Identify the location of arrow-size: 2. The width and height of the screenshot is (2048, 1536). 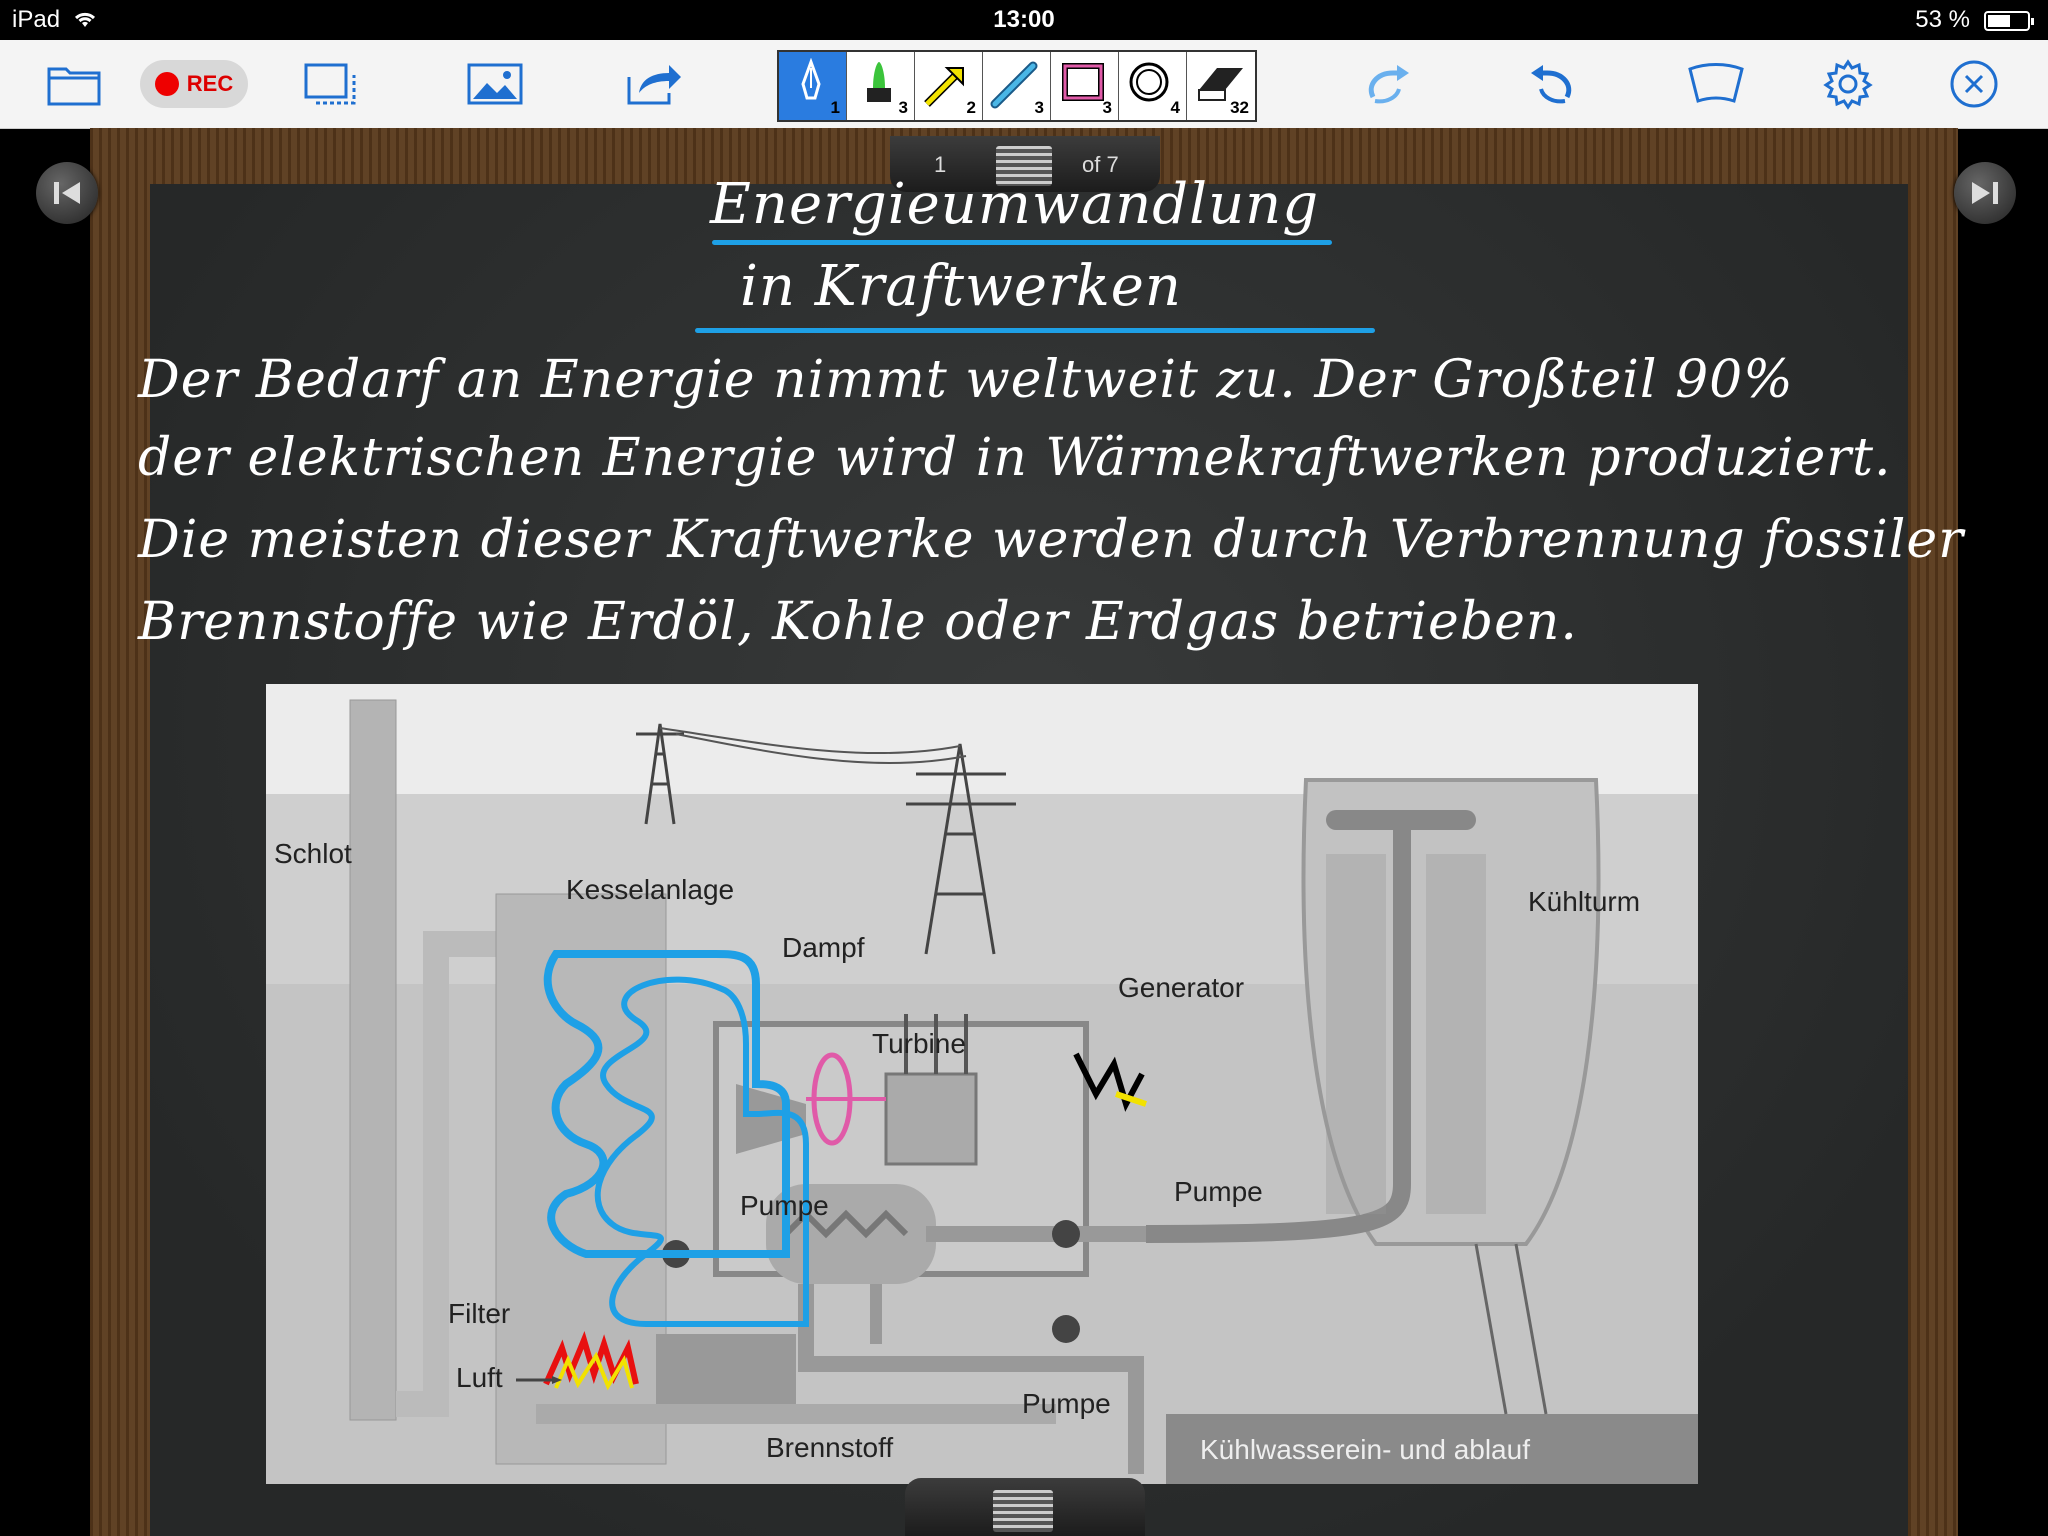
(971, 107).